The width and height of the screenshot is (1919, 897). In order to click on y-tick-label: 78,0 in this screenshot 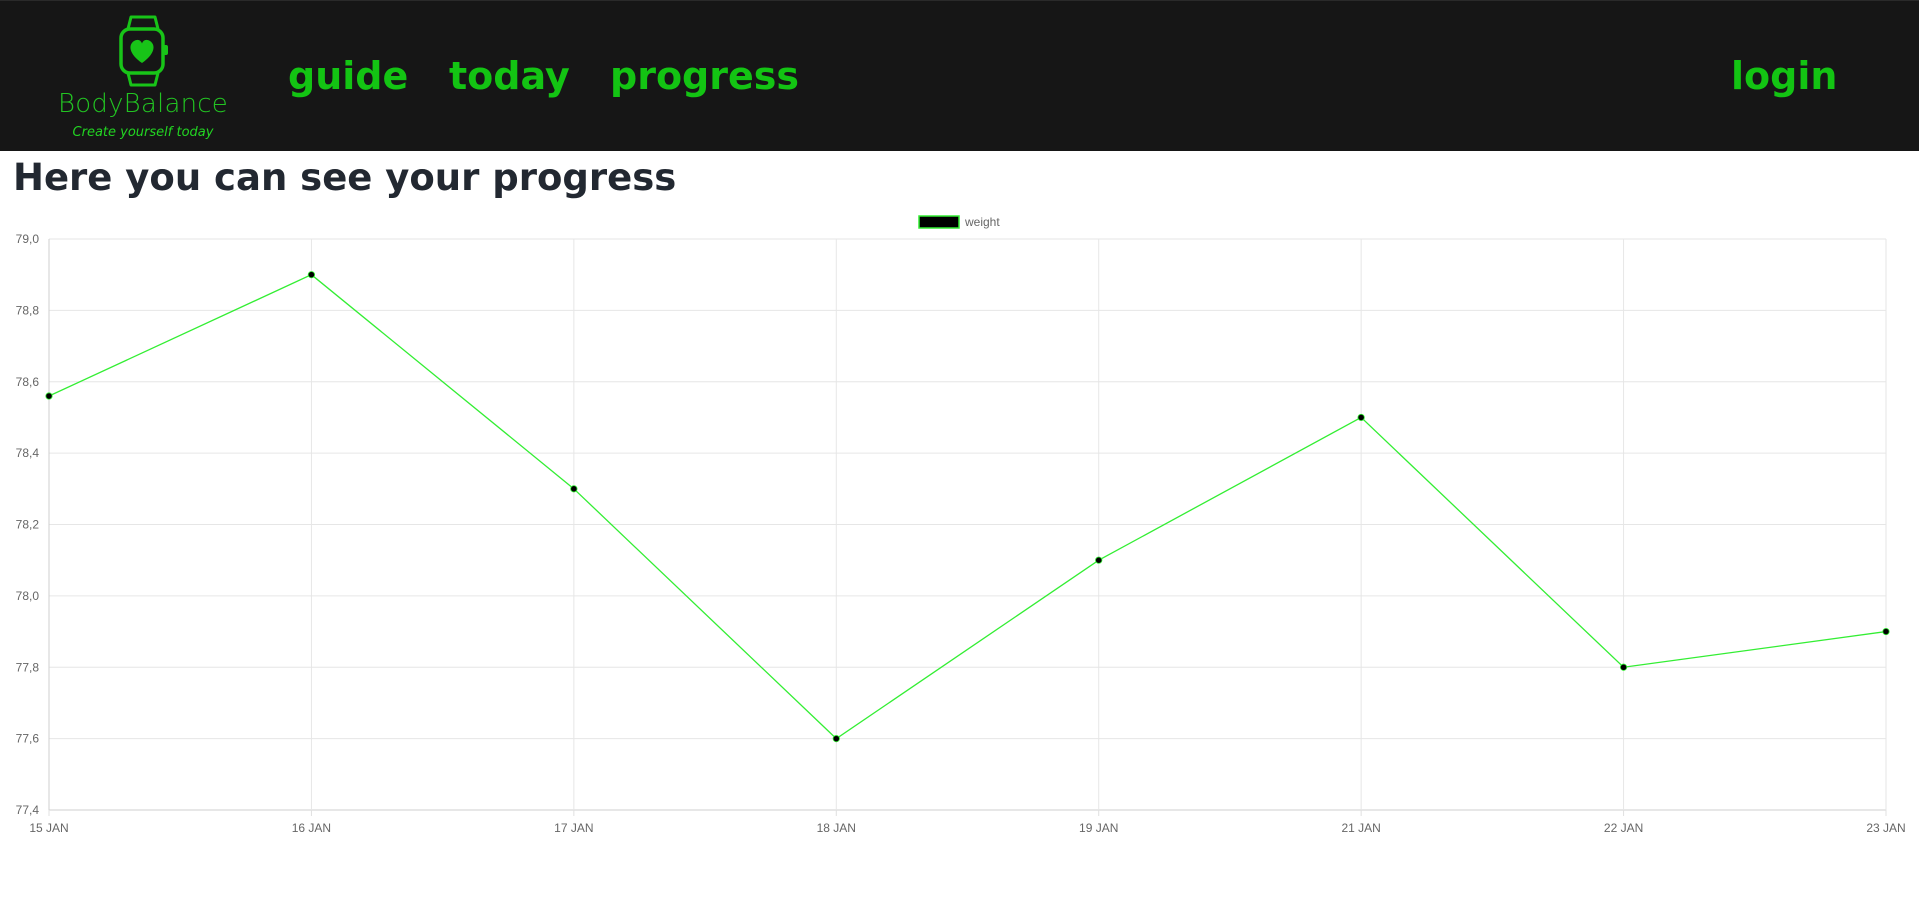, I will do `click(28, 596)`.